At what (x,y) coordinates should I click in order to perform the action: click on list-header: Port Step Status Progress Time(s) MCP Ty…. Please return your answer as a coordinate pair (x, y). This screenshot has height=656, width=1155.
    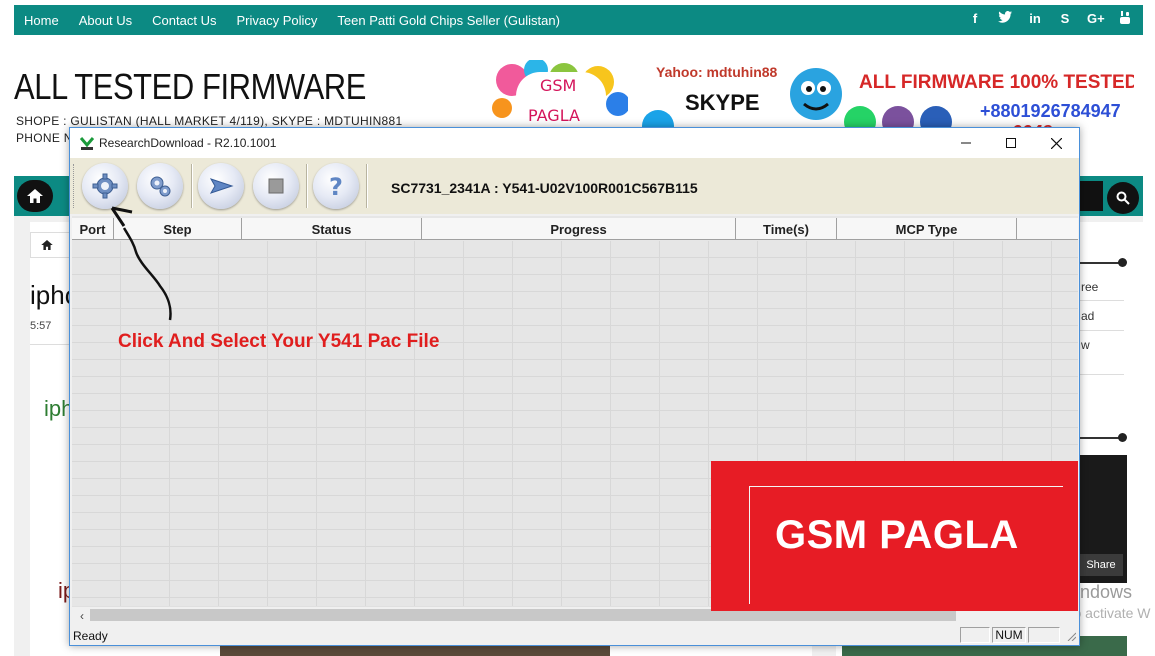
    Looking at the image, I should click on (575, 229).